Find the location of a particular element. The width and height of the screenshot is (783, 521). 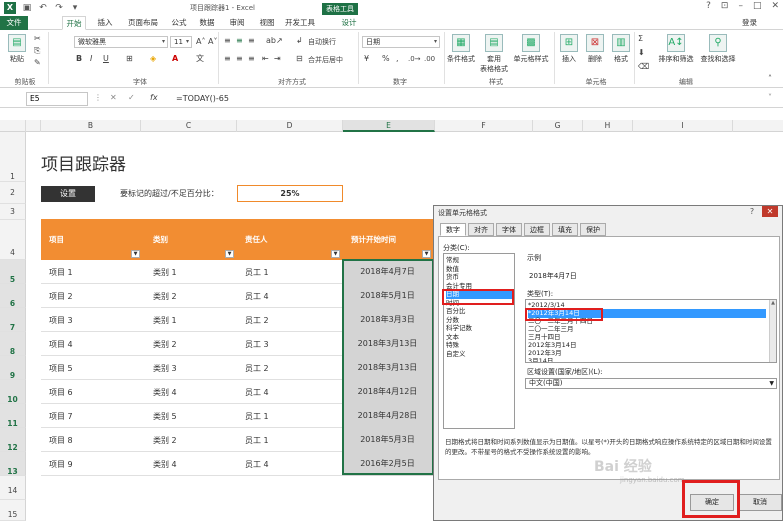

insert-cells-button: ⊞ 插入 is located at coordinates (569, 49).